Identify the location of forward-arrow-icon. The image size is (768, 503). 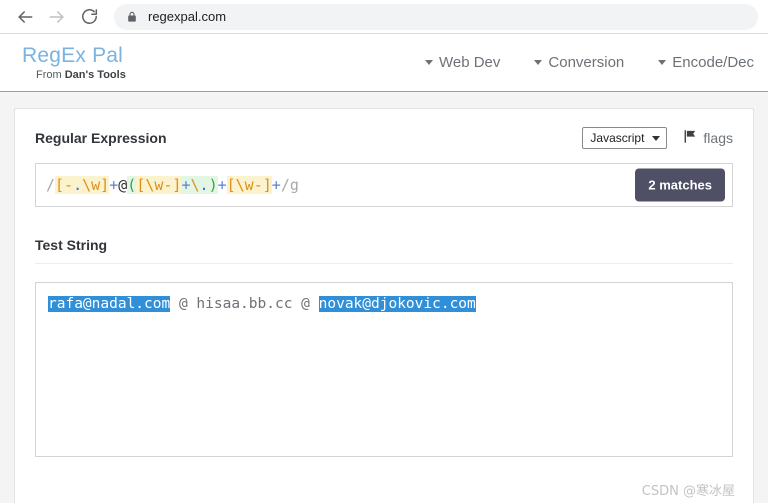
(57, 17).